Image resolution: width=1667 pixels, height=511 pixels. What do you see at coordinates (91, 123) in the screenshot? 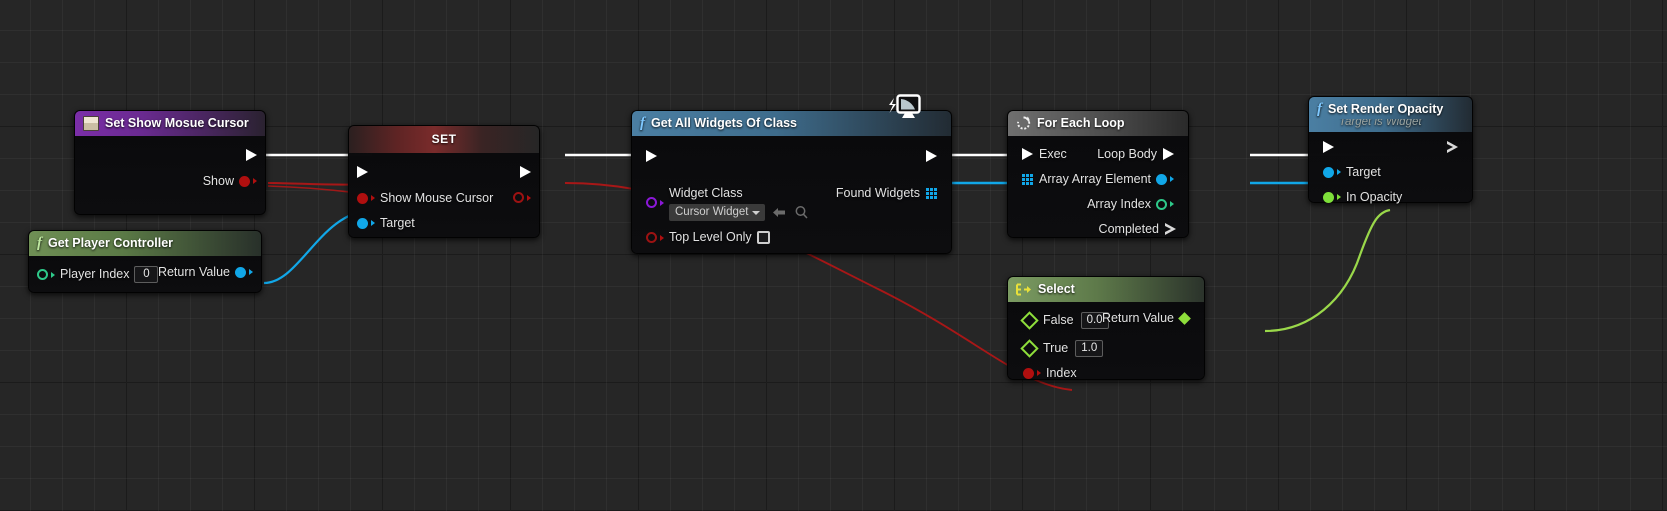
I see `variable-icon` at bounding box center [91, 123].